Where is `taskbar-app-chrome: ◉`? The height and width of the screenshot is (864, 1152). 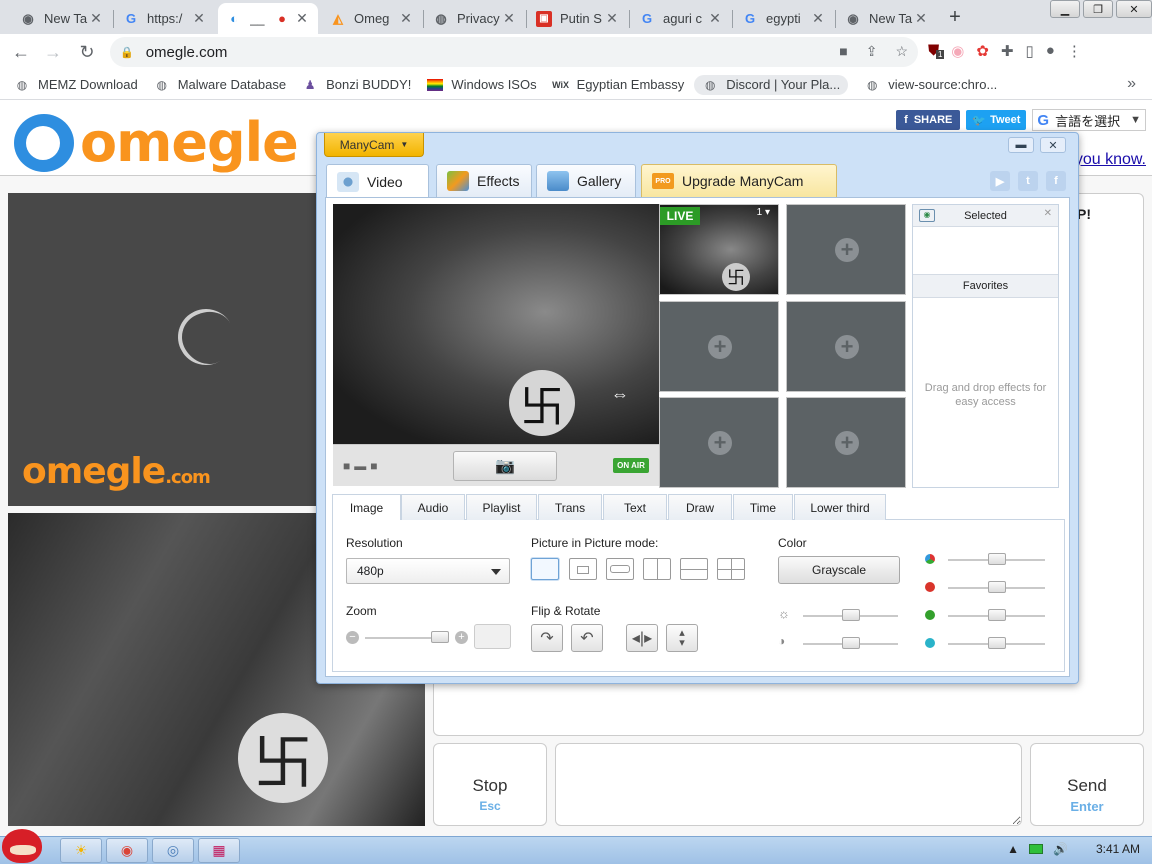
taskbar-app-chrome: ◉ is located at coordinates (127, 850).